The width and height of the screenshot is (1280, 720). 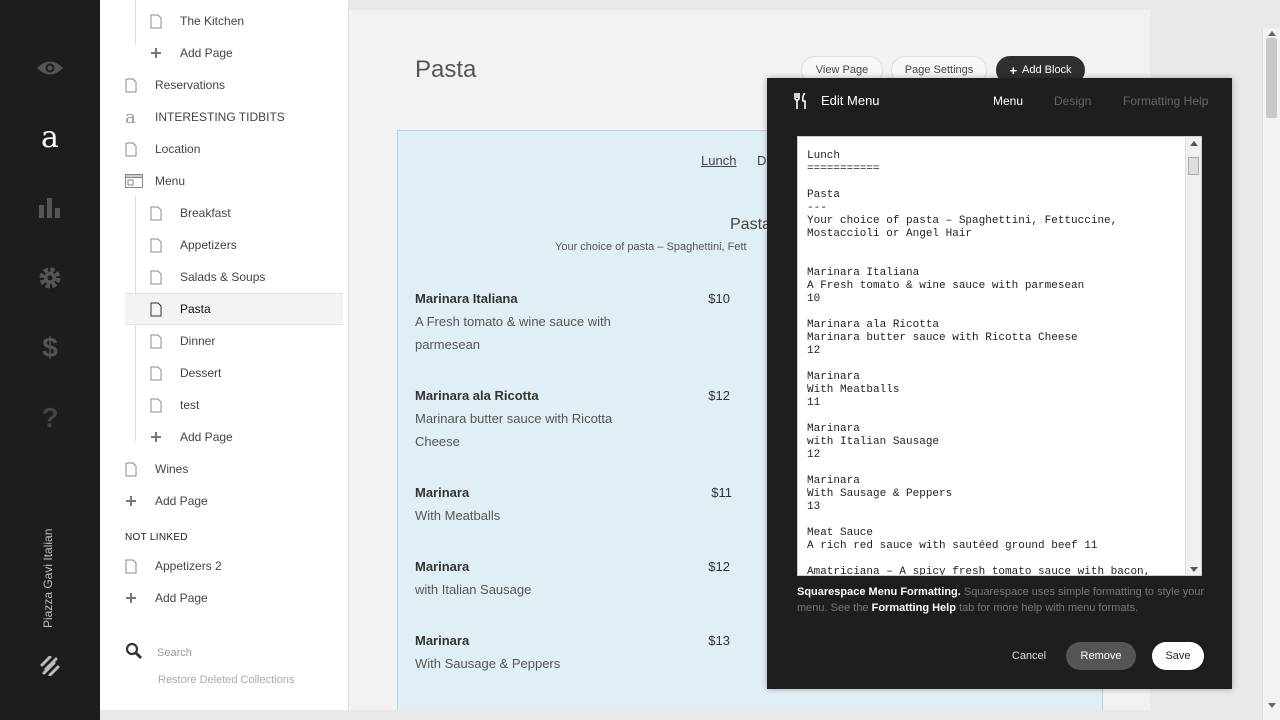 What do you see at coordinates (232, 566) in the screenshot?
I see `tree-item-appetizers-2: Appetizers 2` at bounding box center [232, 566].